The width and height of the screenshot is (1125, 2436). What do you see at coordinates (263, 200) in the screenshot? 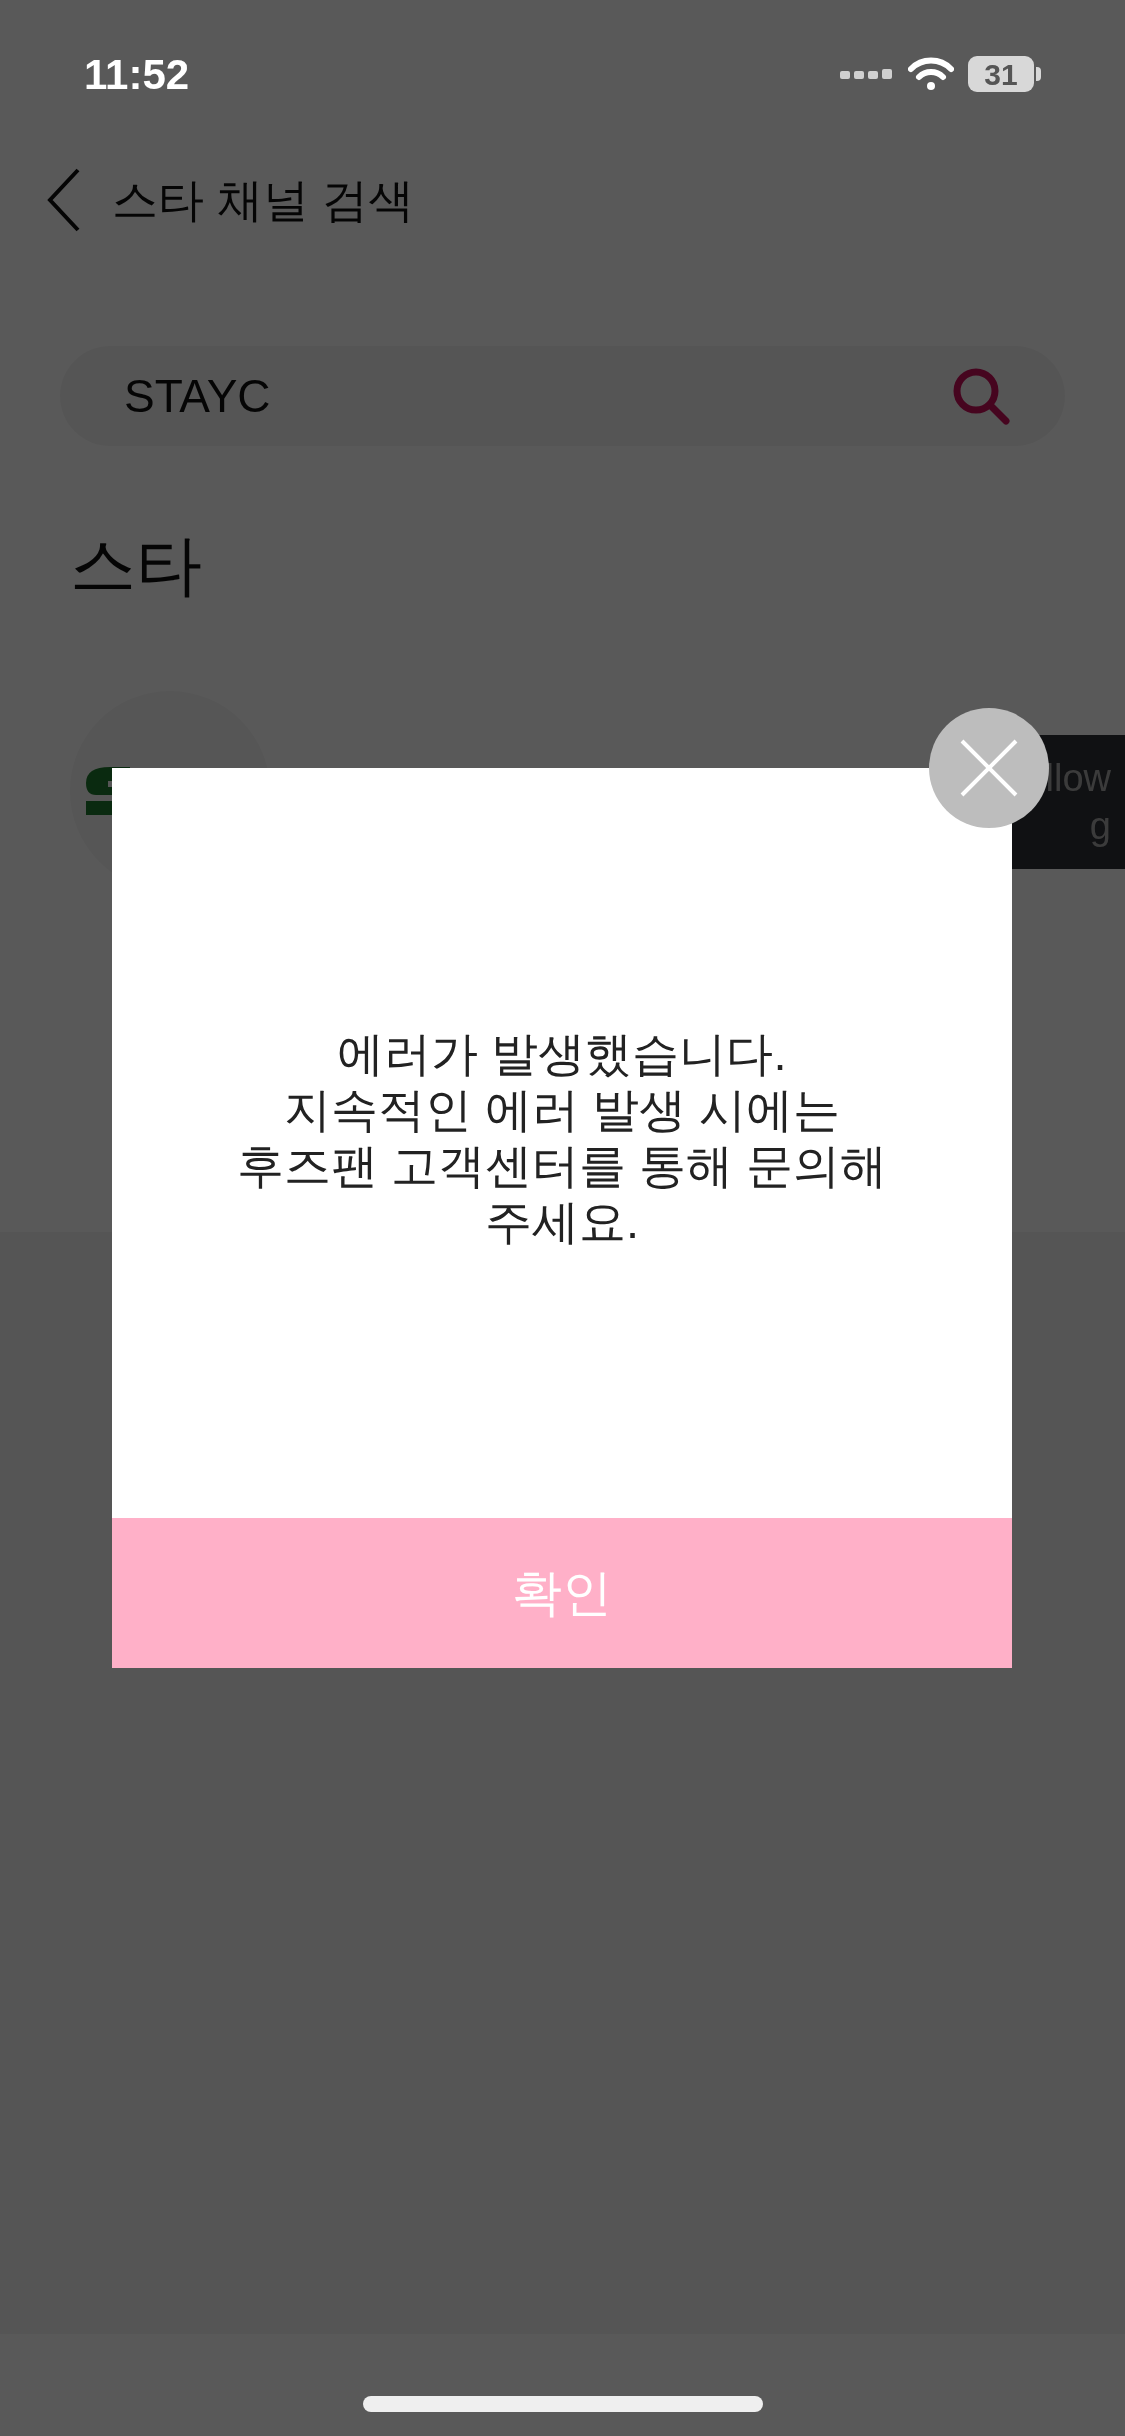
I see `page-title: 스타 채널 검색` at bounding box center [263, 200].